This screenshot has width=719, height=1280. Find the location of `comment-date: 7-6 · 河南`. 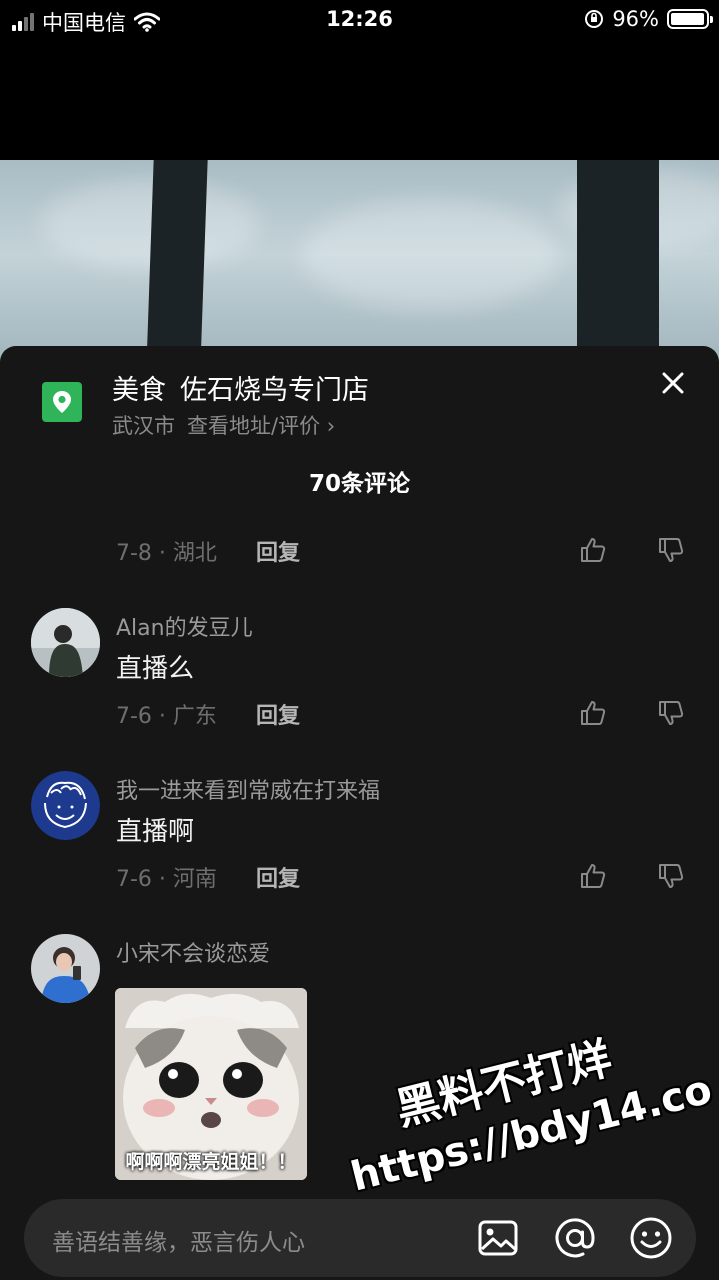

comment-date: 7-6 · 河南 is located at coordinates (166, 879).